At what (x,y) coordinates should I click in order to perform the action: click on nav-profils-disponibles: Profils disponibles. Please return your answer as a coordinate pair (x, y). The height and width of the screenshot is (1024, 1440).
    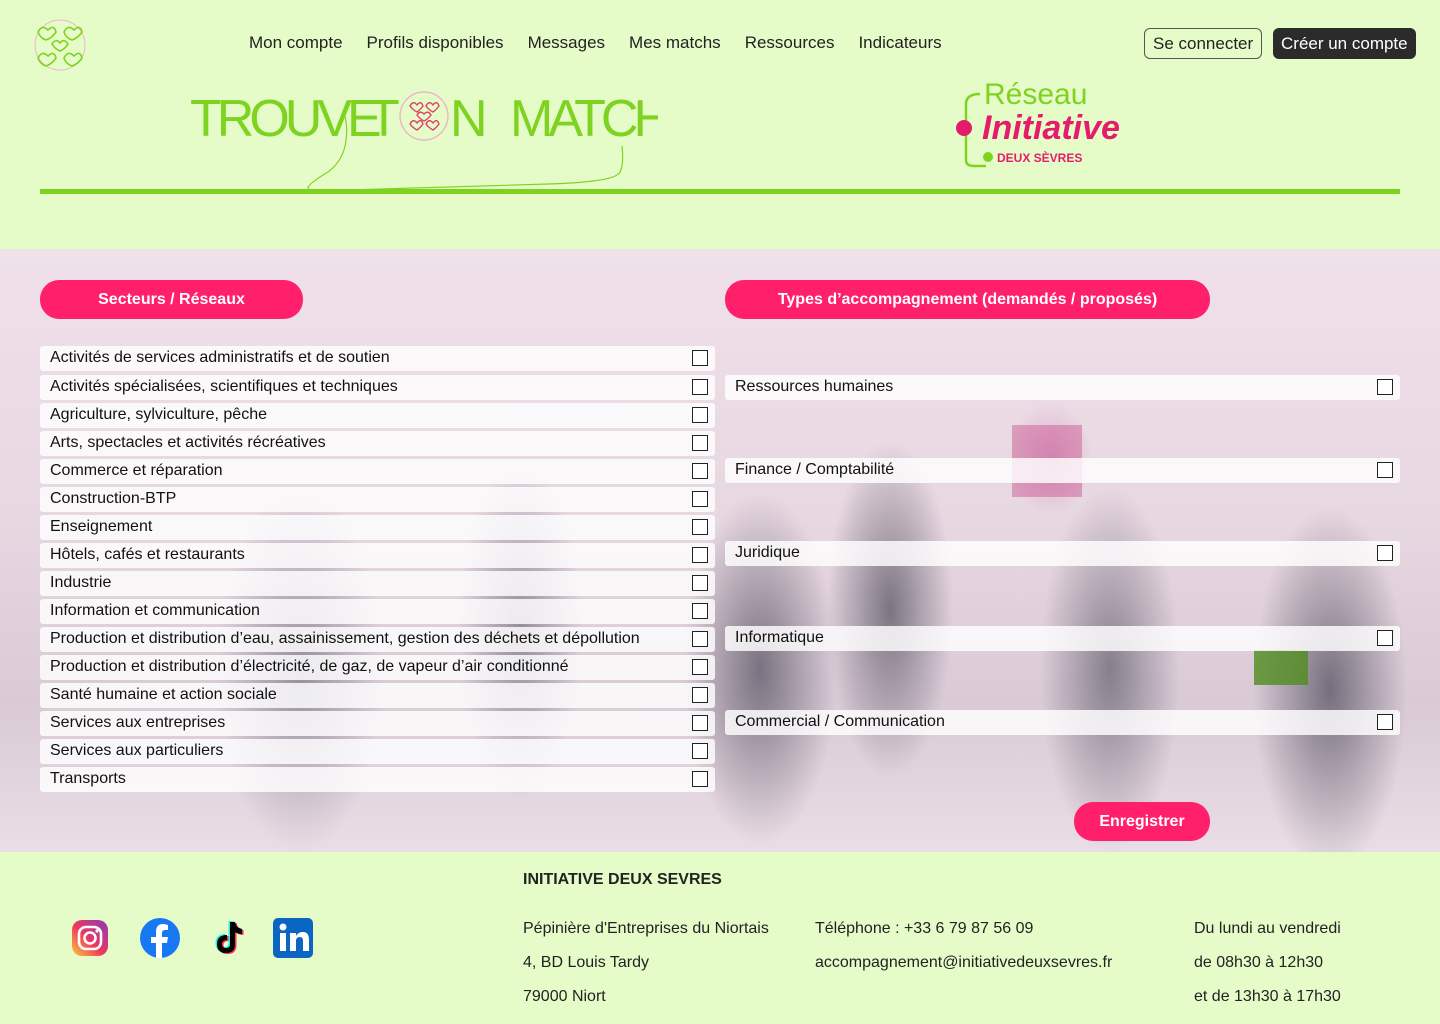
    Looking at the image, I should click on (435, 43).